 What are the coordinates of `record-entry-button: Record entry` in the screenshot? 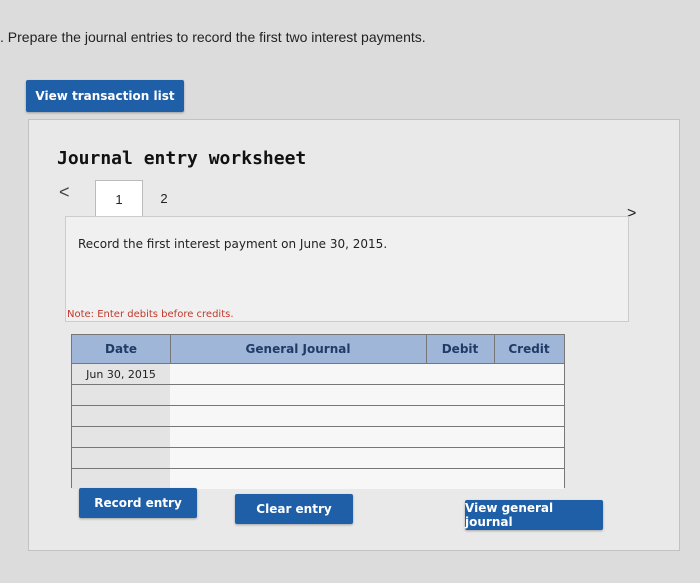 It's located at (138, 503).